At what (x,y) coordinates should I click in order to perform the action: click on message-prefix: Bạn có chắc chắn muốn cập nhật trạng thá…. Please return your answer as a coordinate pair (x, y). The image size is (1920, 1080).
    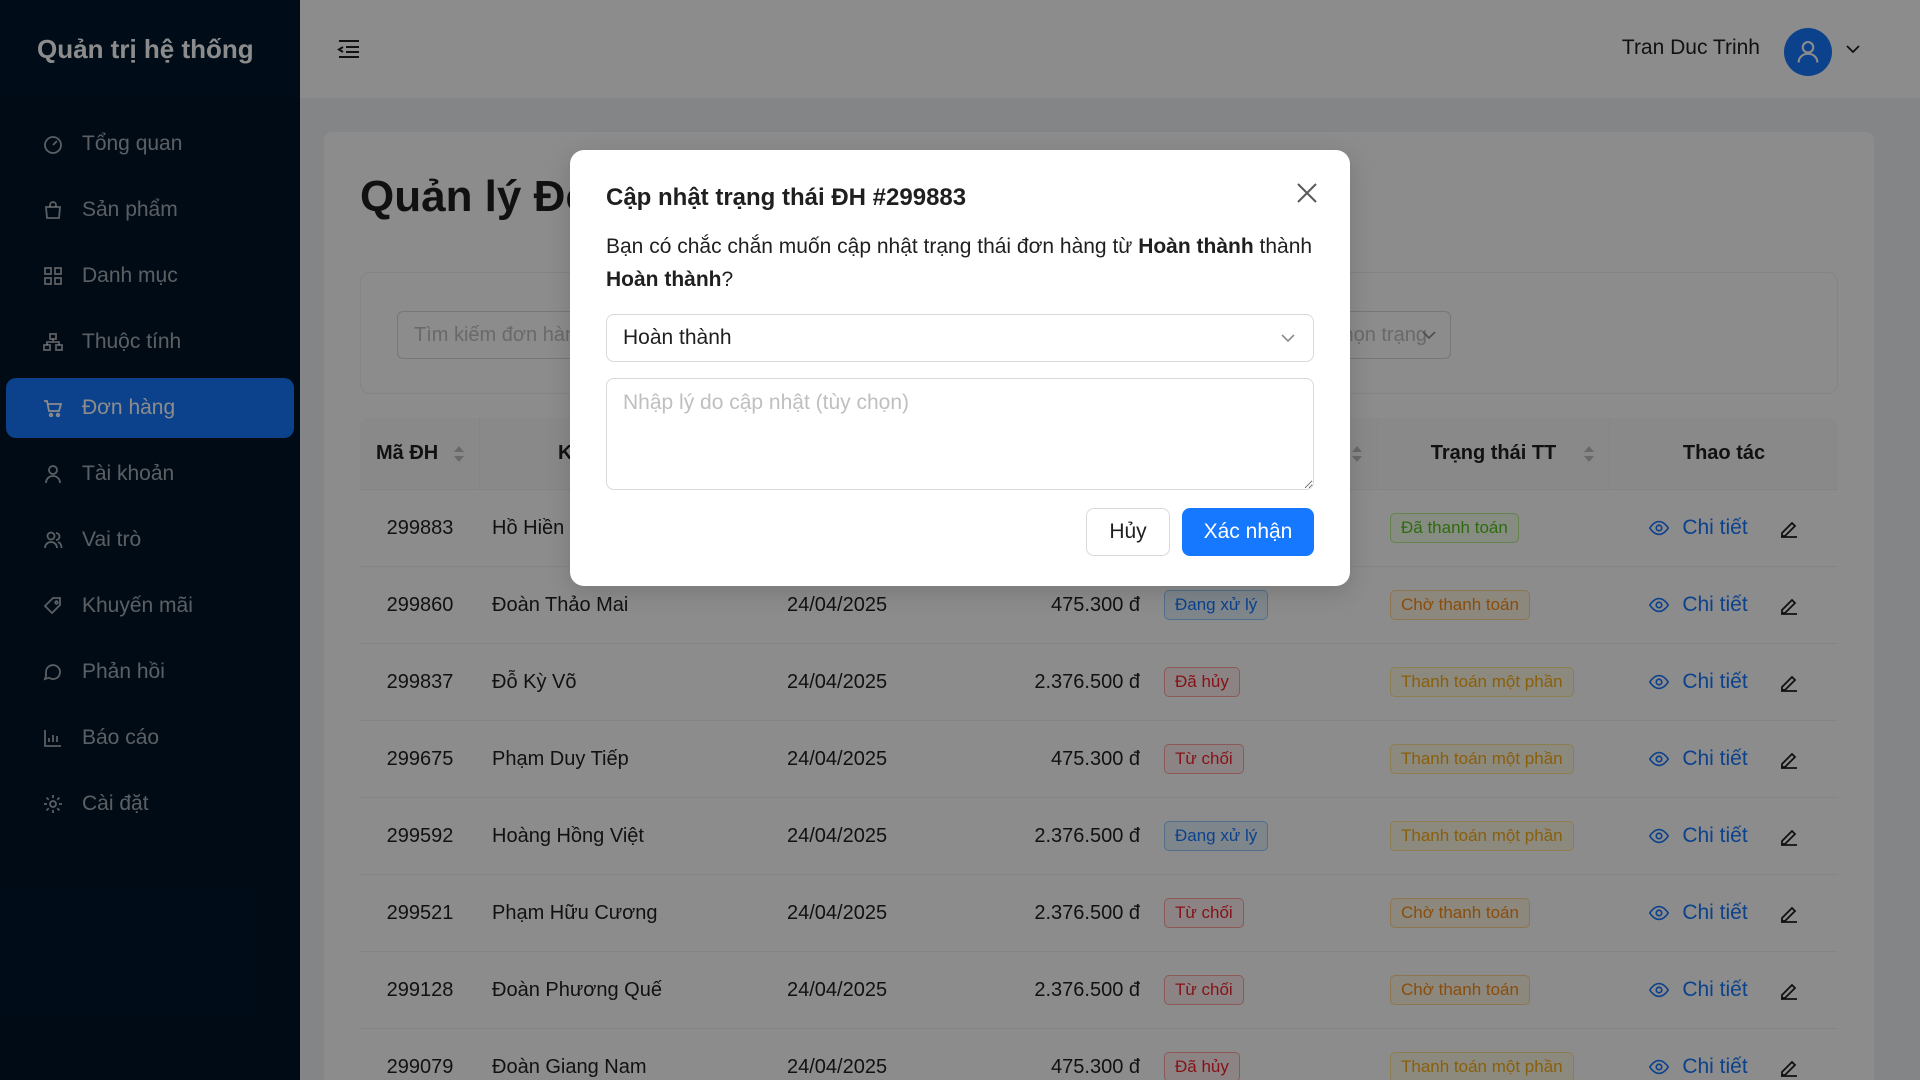
    Looking at the image, I should click on (872, 246).